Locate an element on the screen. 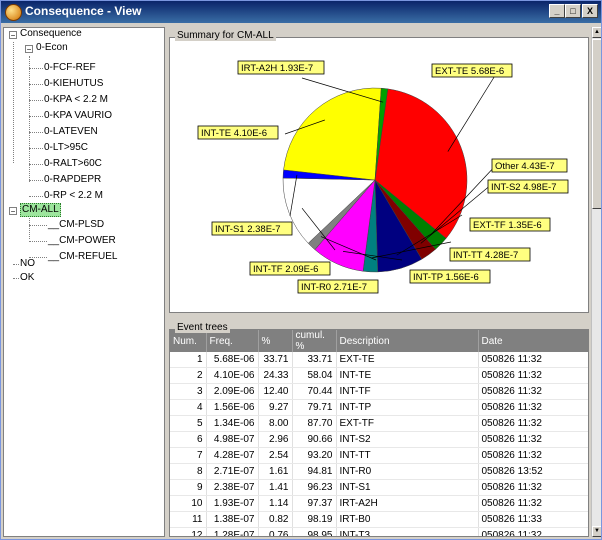 Image resolution: width=602 pixels, height=540 pixels. title-bar: Consequence - View _ □ X is located at coordinates (301, 12).